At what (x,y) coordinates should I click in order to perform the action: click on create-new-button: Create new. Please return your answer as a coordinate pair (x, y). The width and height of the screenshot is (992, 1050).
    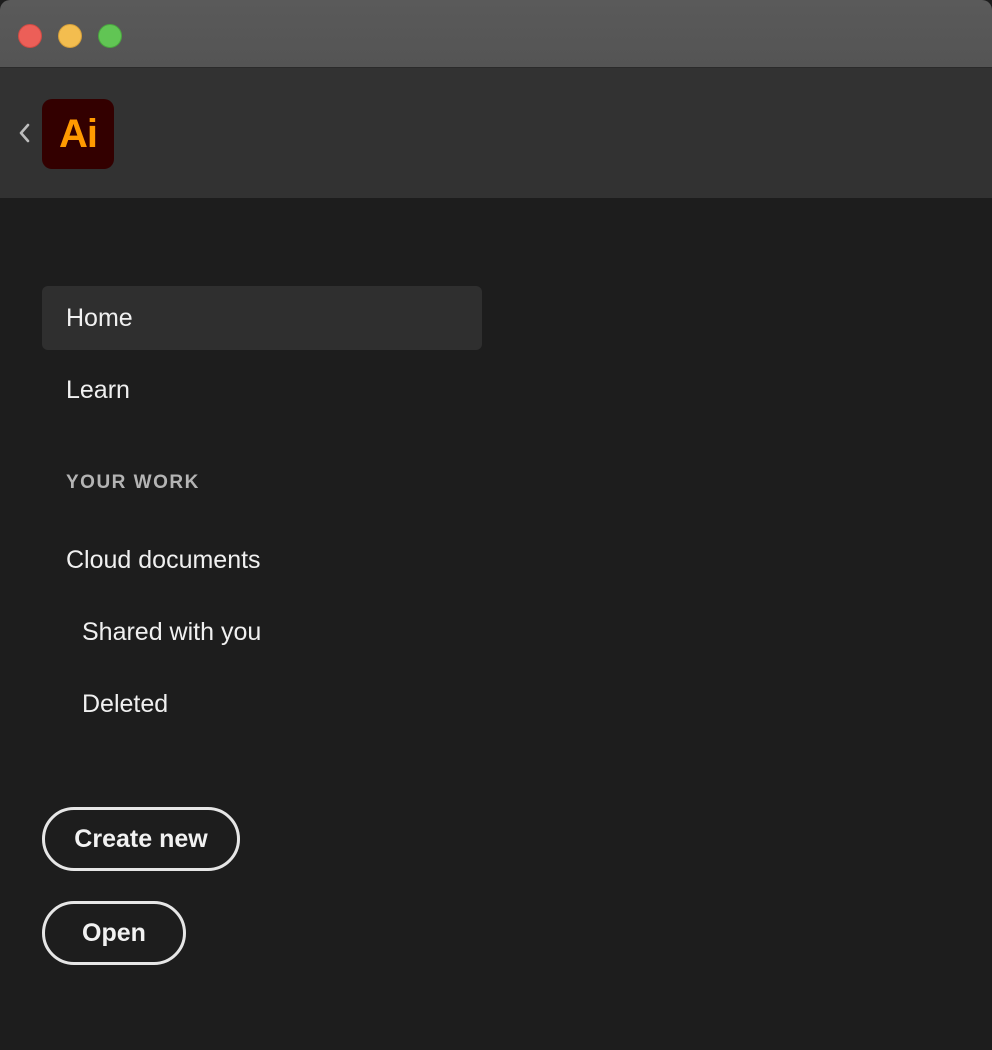
    Looking at the image, I should click on (141, 839).